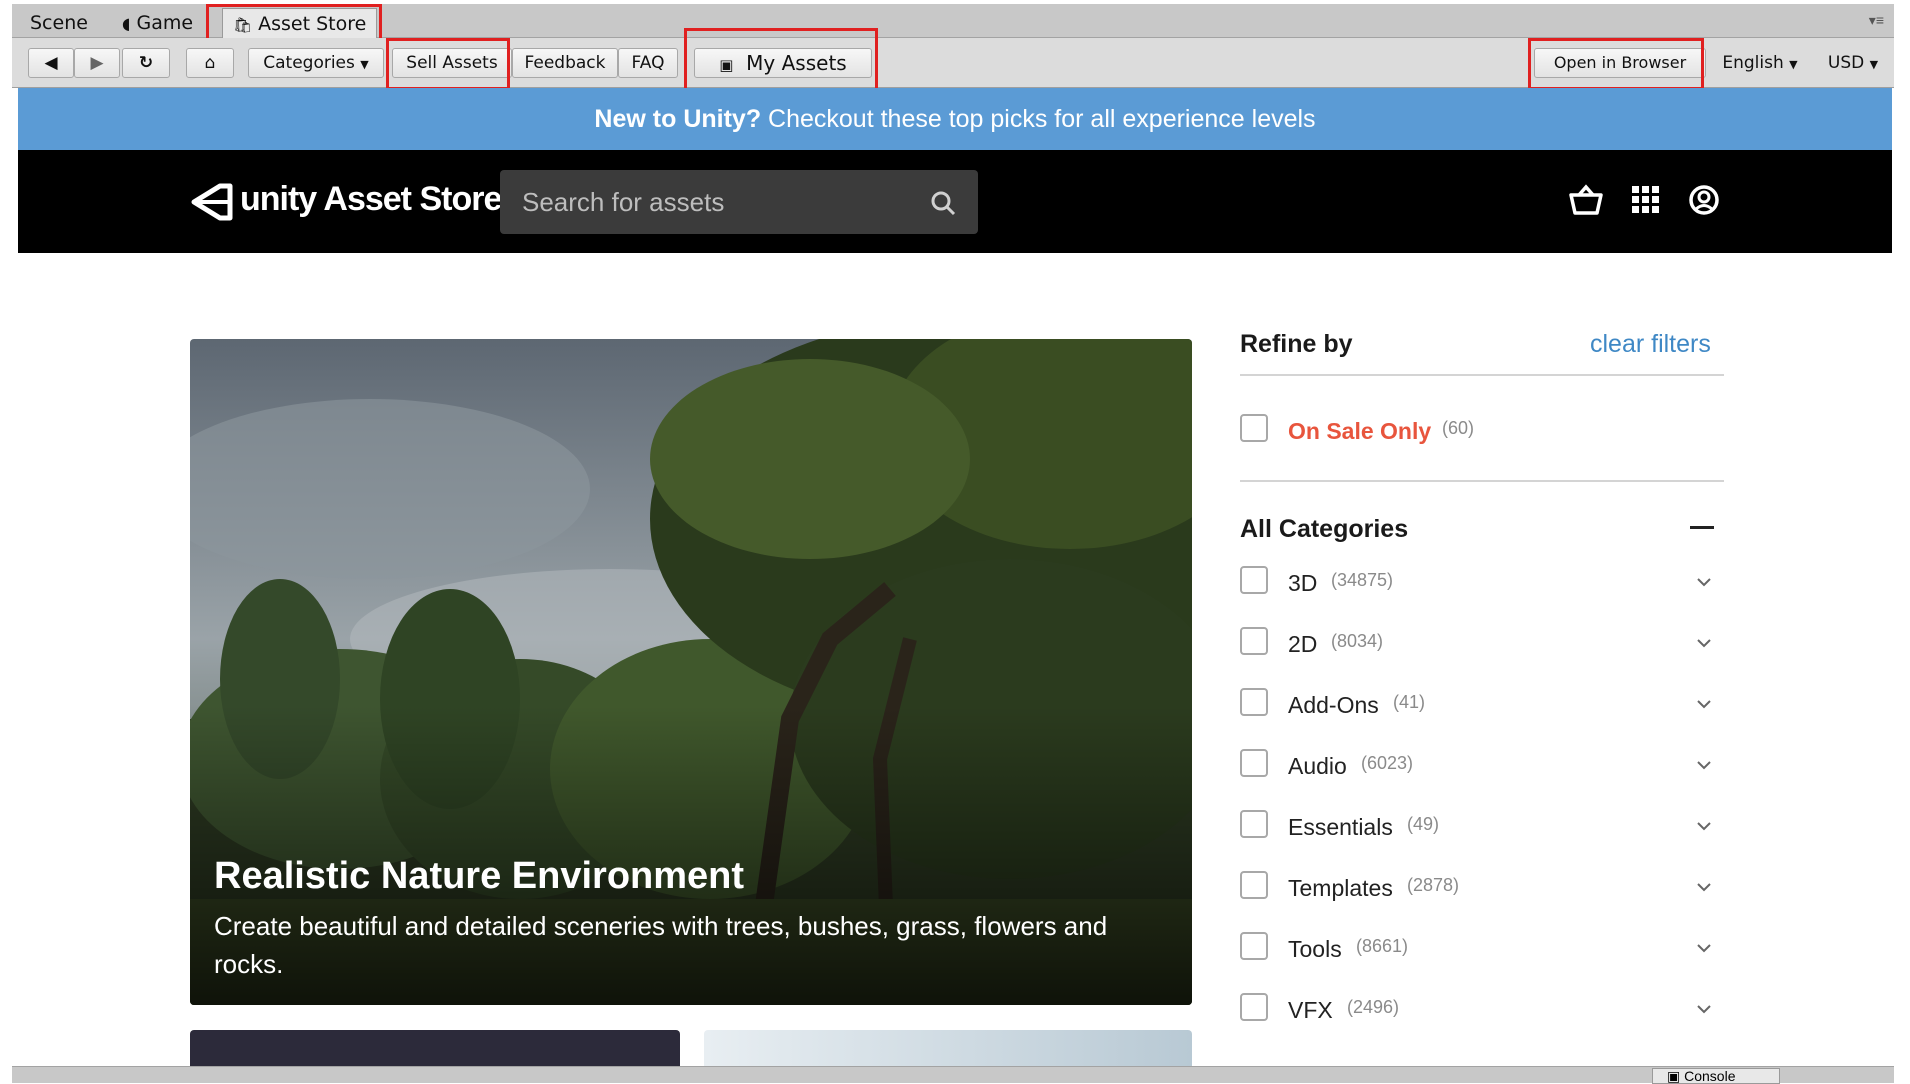  Describe the element at coordinates (1317, 766) in the screenshot. I see `category-label: Audio` at that location.